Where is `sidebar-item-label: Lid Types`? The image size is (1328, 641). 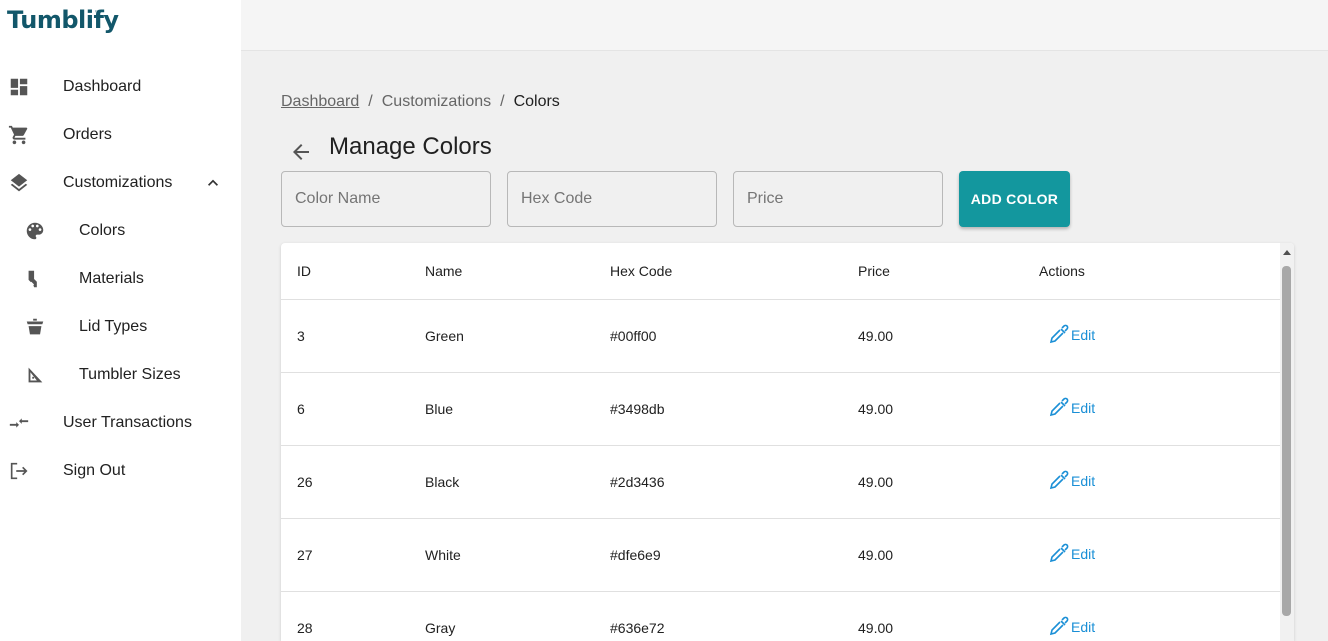 sidebar-item-label: Lid Types is located at coordinates (113, 326).